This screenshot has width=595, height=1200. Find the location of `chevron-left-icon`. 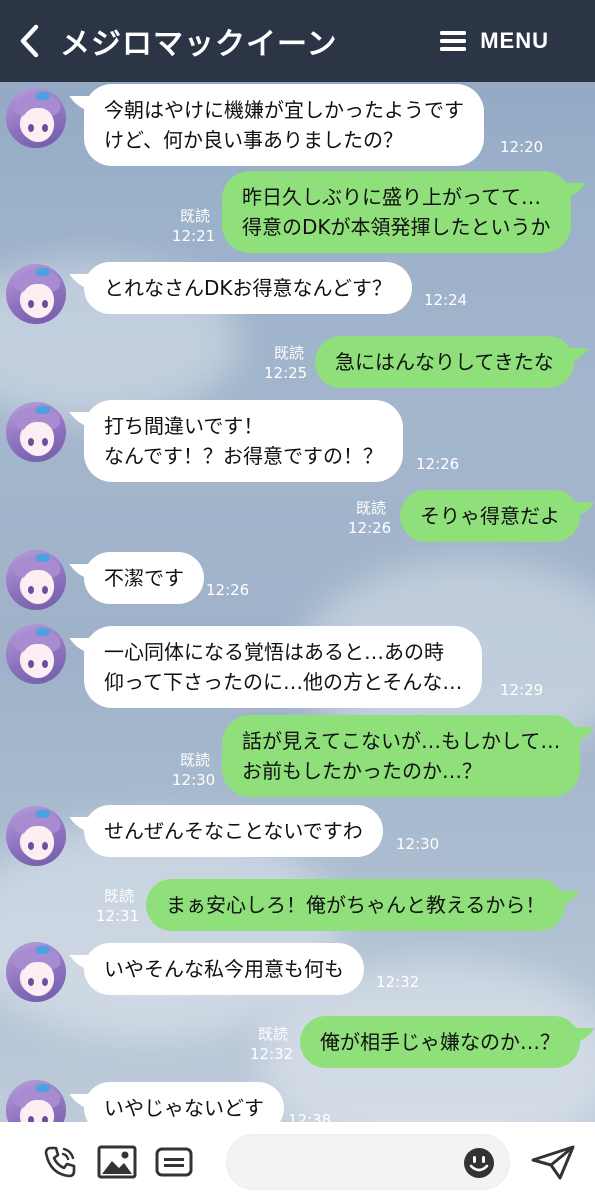

chevron-left-icon is located at coordinates (29, 41).